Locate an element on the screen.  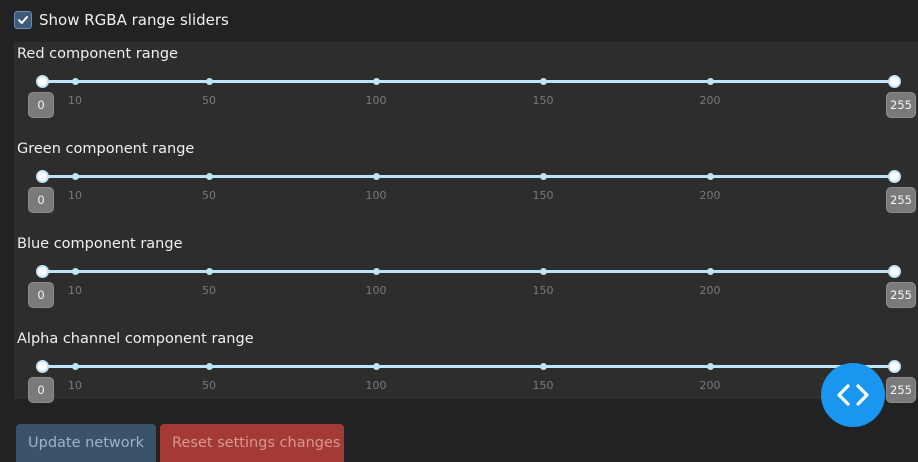
toggle-label: Show RGBA range sliders is located at coordinates (134, 20).